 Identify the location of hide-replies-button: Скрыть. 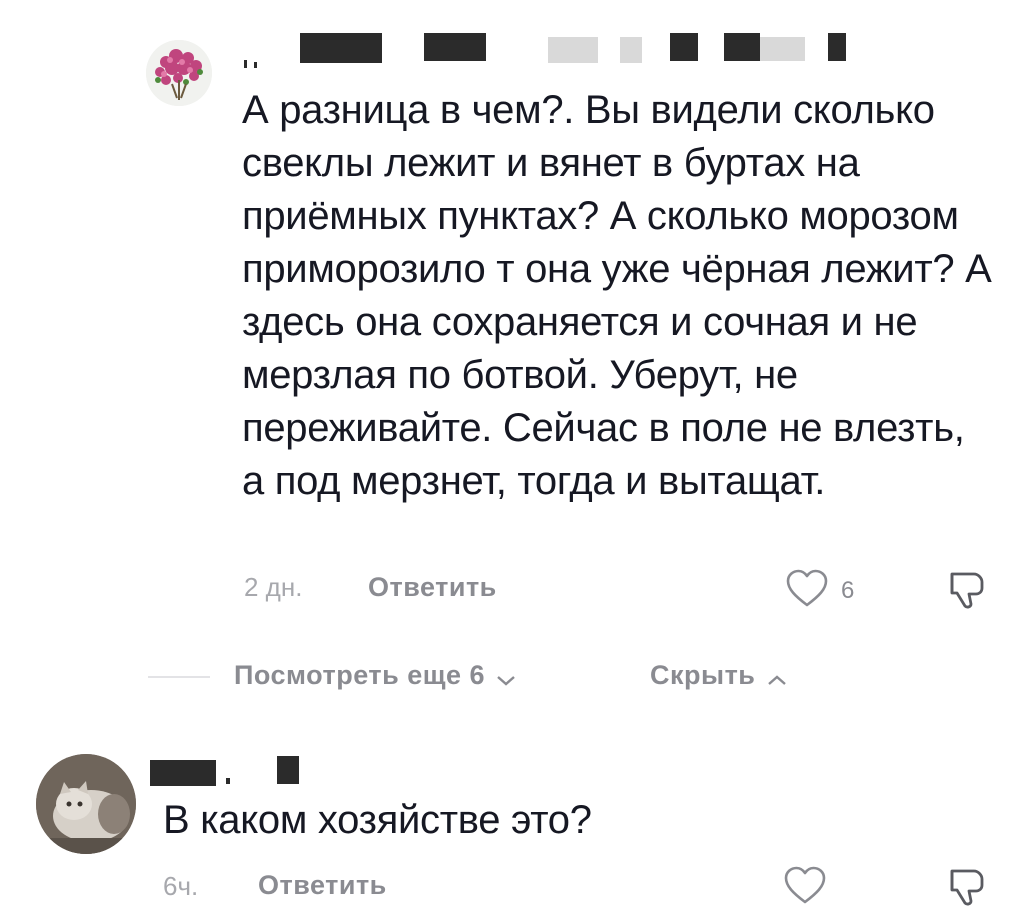
(719, 677).